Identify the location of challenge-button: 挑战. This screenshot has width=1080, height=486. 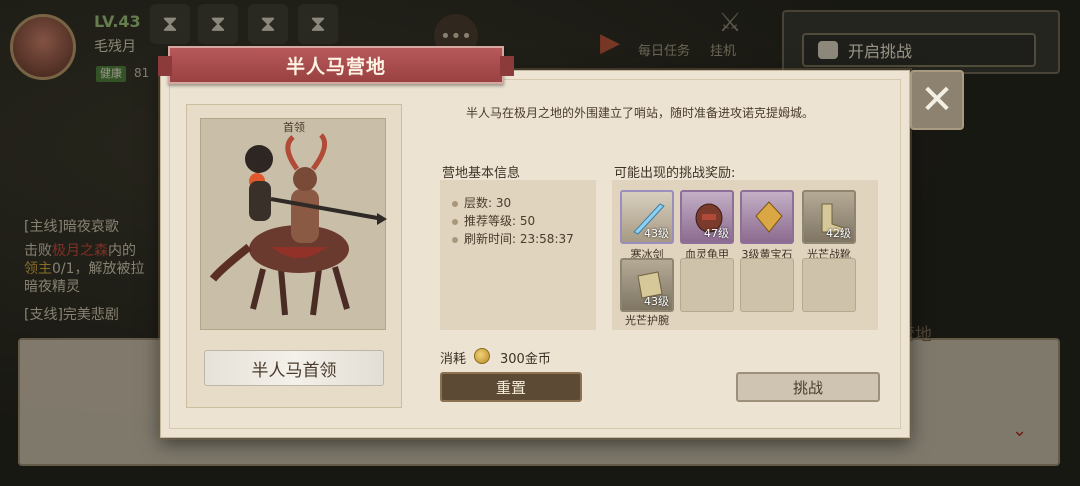
(808, 387).